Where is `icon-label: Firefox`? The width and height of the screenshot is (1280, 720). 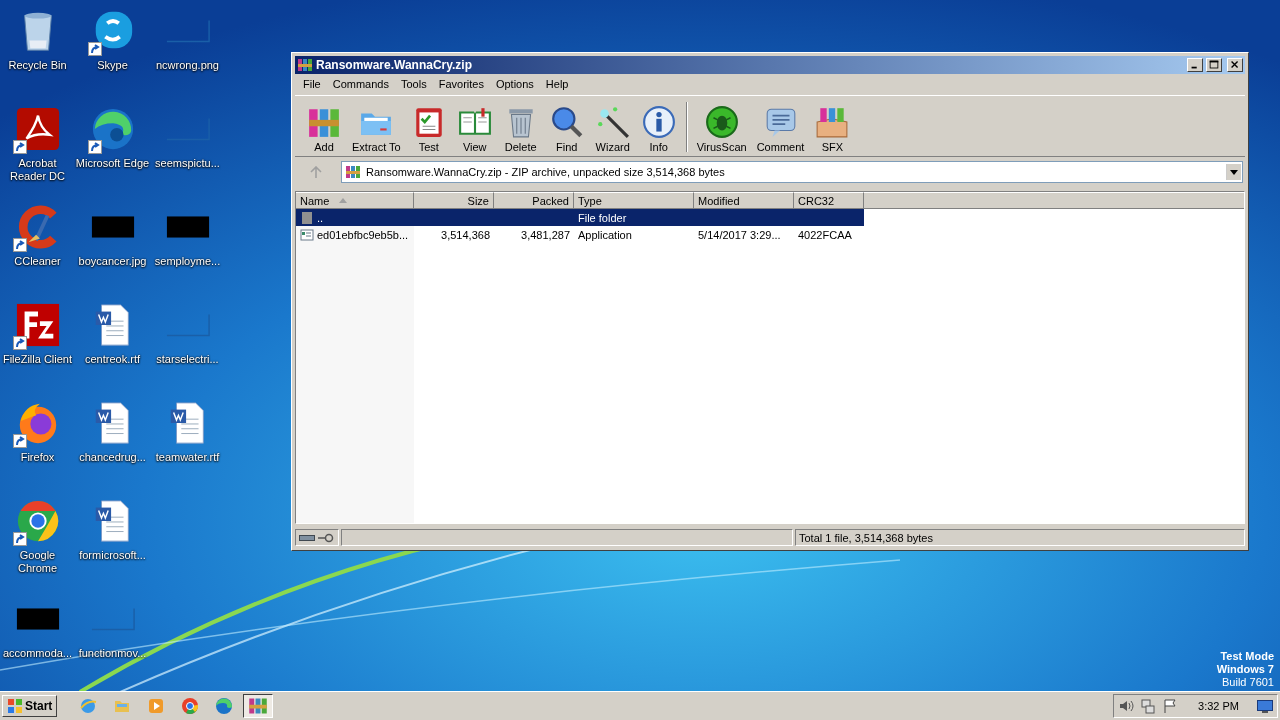 icon-label: Firefox is located at coordinates (37, 457).